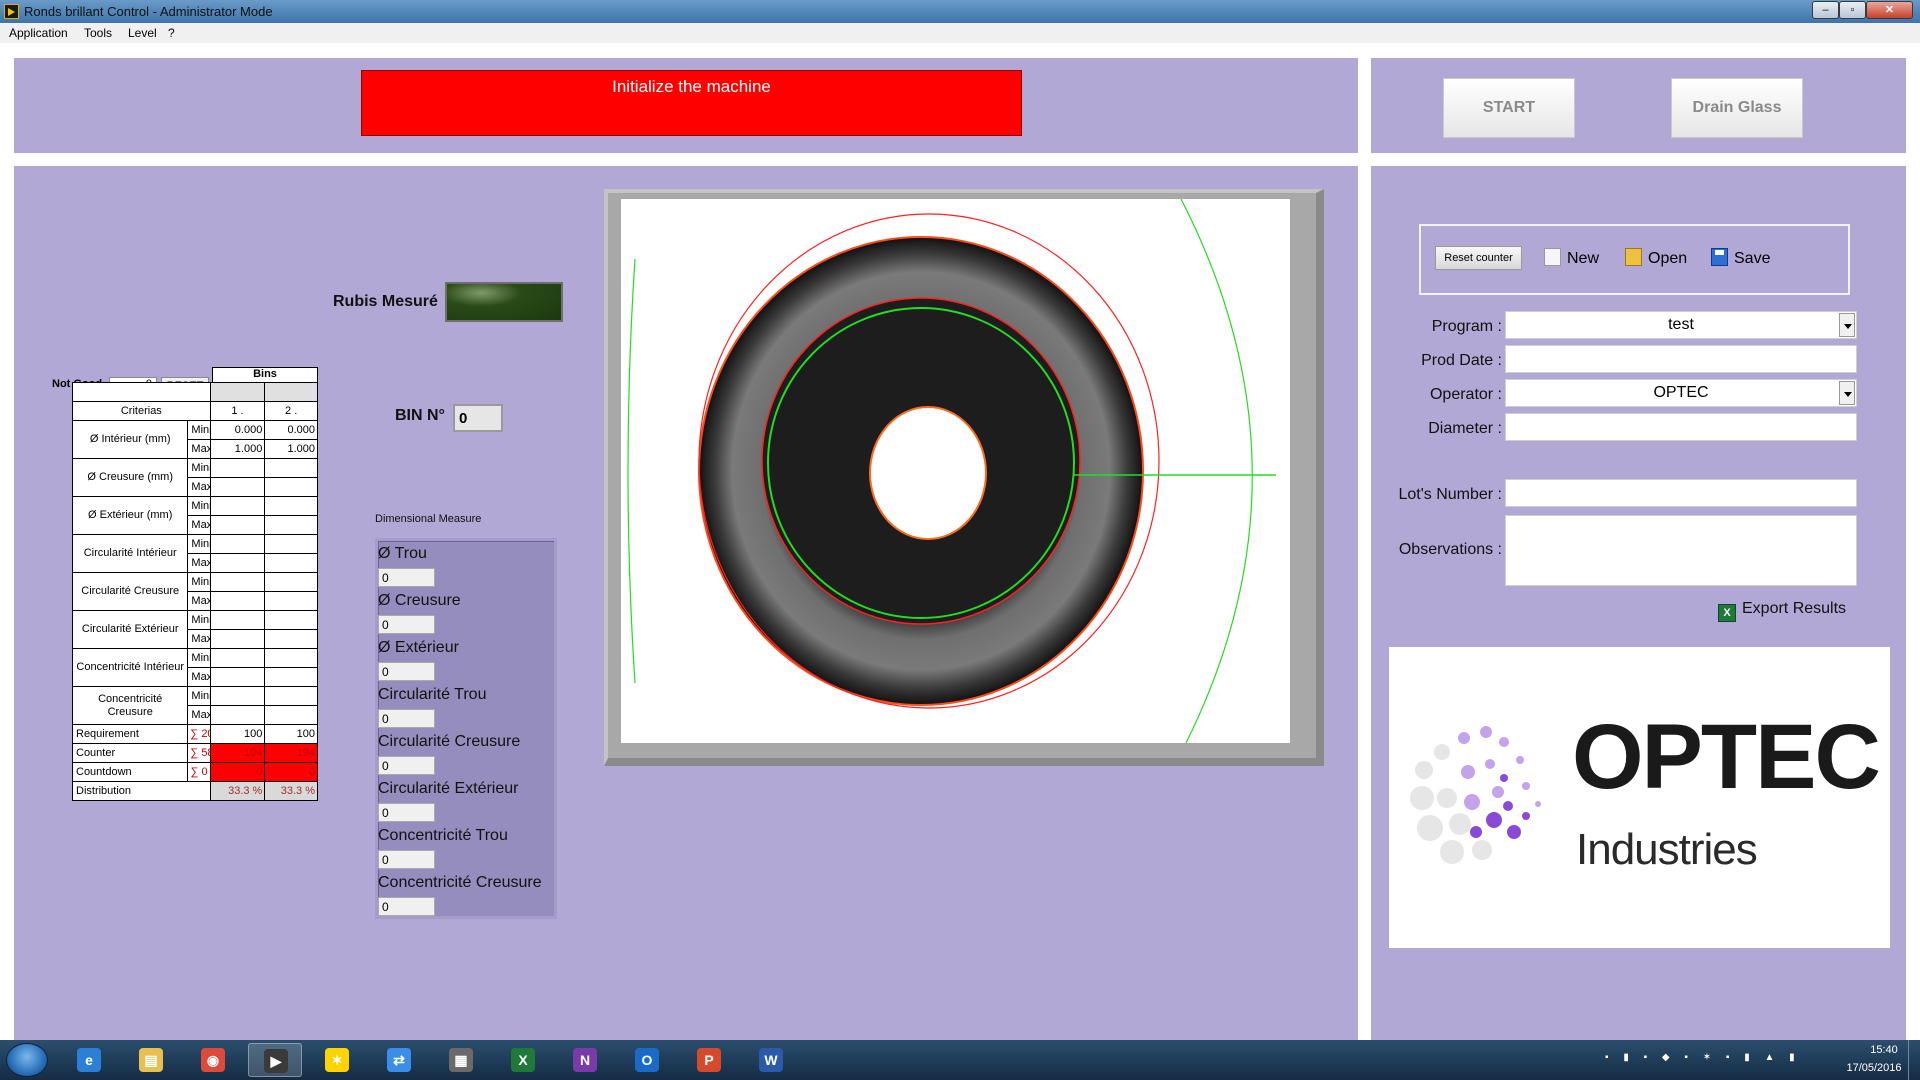 The width and height of the screenshot is (1920, 1080). What do you see at coordinates (1667, 849) in the screenshot?
I see `optec-logo-subtitle: Industries` at bounding box center [1667, 849].